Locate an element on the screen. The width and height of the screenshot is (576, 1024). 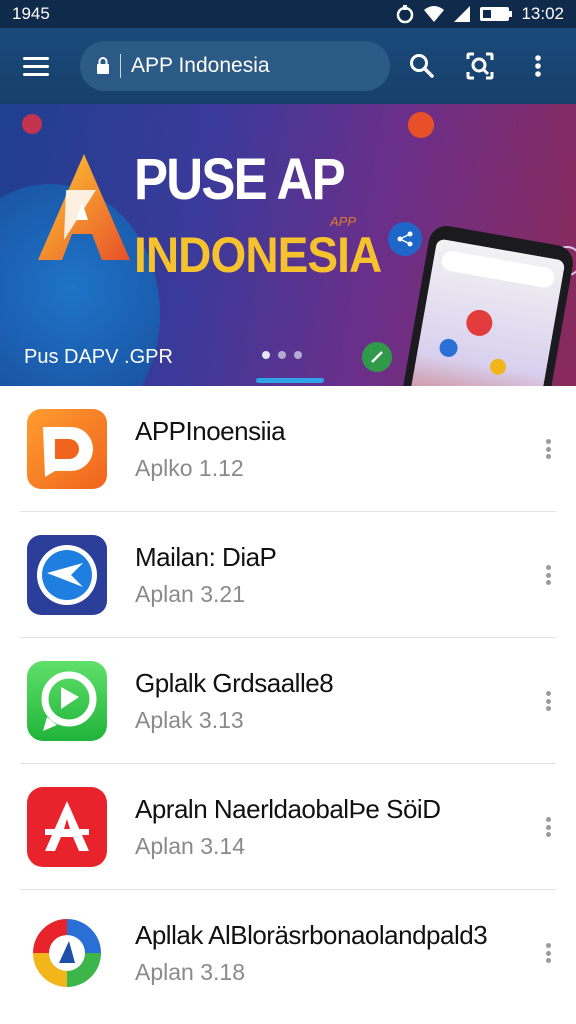
list-item-text: Mailan: DiaP Aplan 3.21 is located at coordinates (206, 575).